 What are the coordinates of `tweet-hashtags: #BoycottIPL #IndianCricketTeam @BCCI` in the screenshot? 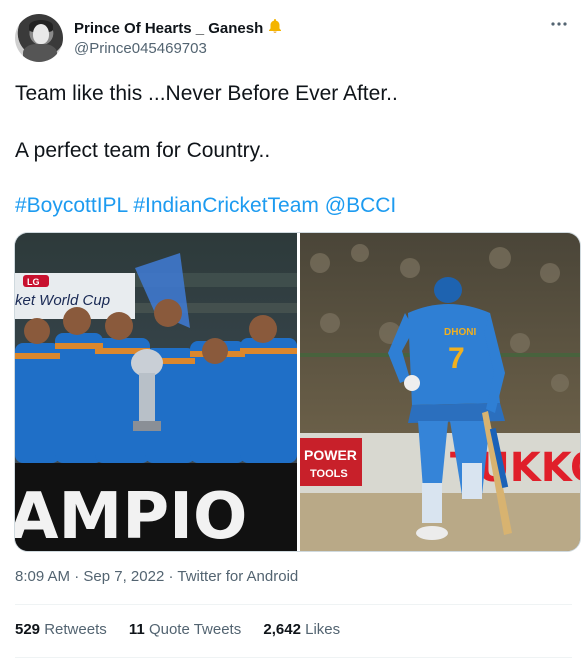 It's located at (205, 206).